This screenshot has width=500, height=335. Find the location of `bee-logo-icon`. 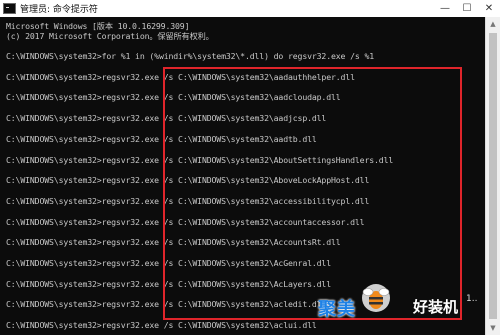

bee-logo-icon is located at coordinates (376, 298).